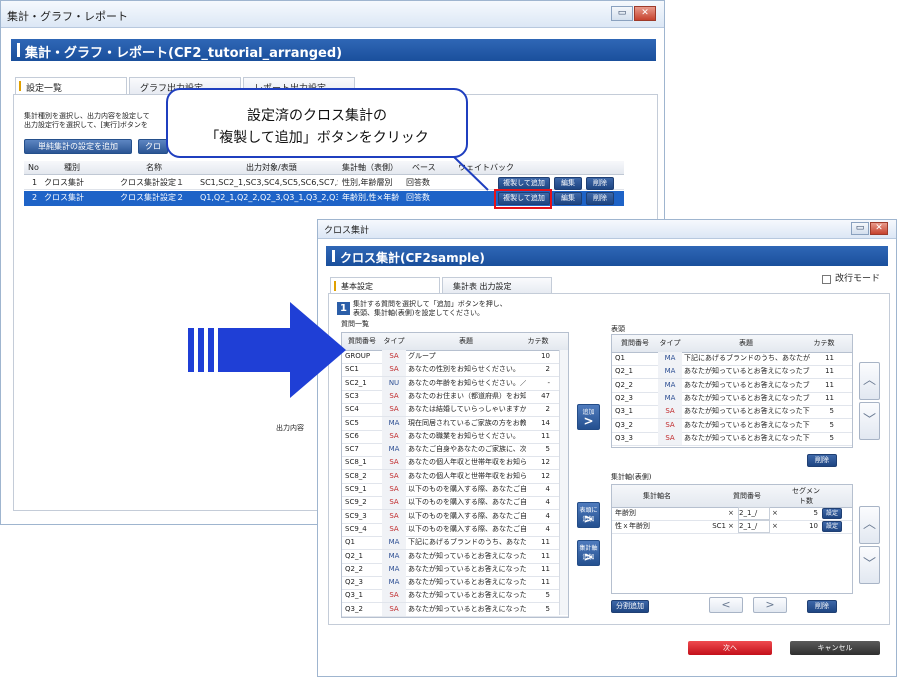 The height and width of the screenshot is (680, 900). What do you see at coordinates (455, 342) in the screenshot?
I see `question-list-header: 質問番号 タイプ 表題 カテ数` at bounding box center [455, 342].